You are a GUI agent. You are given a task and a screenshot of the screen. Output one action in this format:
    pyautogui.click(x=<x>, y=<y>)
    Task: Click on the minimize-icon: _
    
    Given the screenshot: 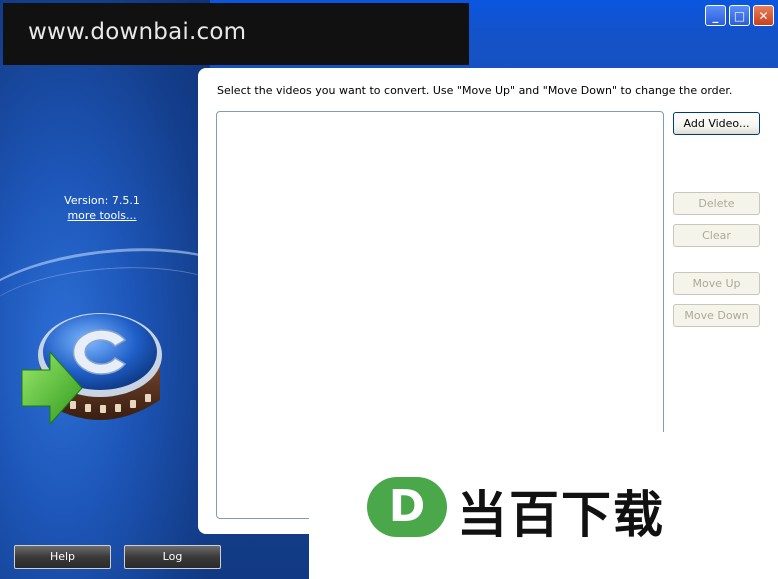 What is the action you would take?
    pyautogui.click(x=715, y=15)
    